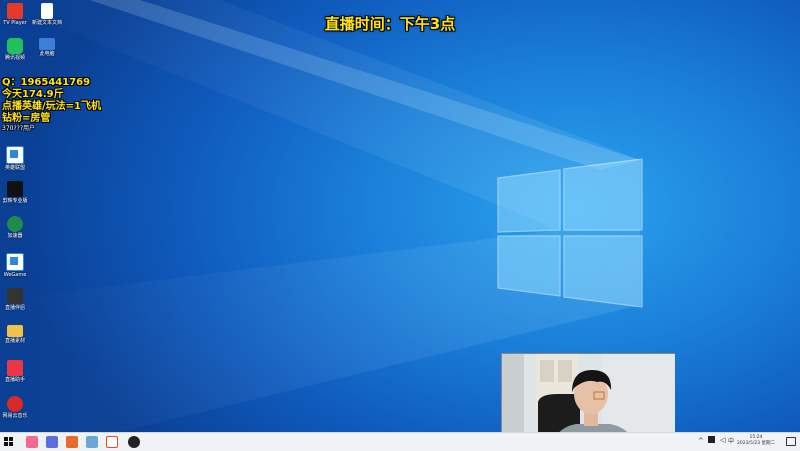  I want to click on live-assistant-icon, so click(15, 368).